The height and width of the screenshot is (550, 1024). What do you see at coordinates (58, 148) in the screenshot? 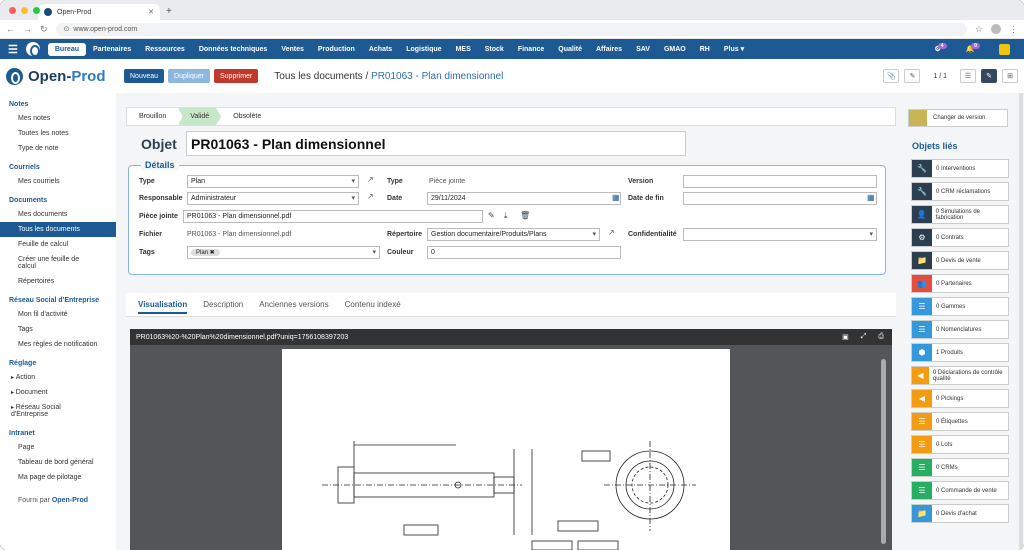
I see `sidebar-item: Type de note` at bounding box center [58, 148].